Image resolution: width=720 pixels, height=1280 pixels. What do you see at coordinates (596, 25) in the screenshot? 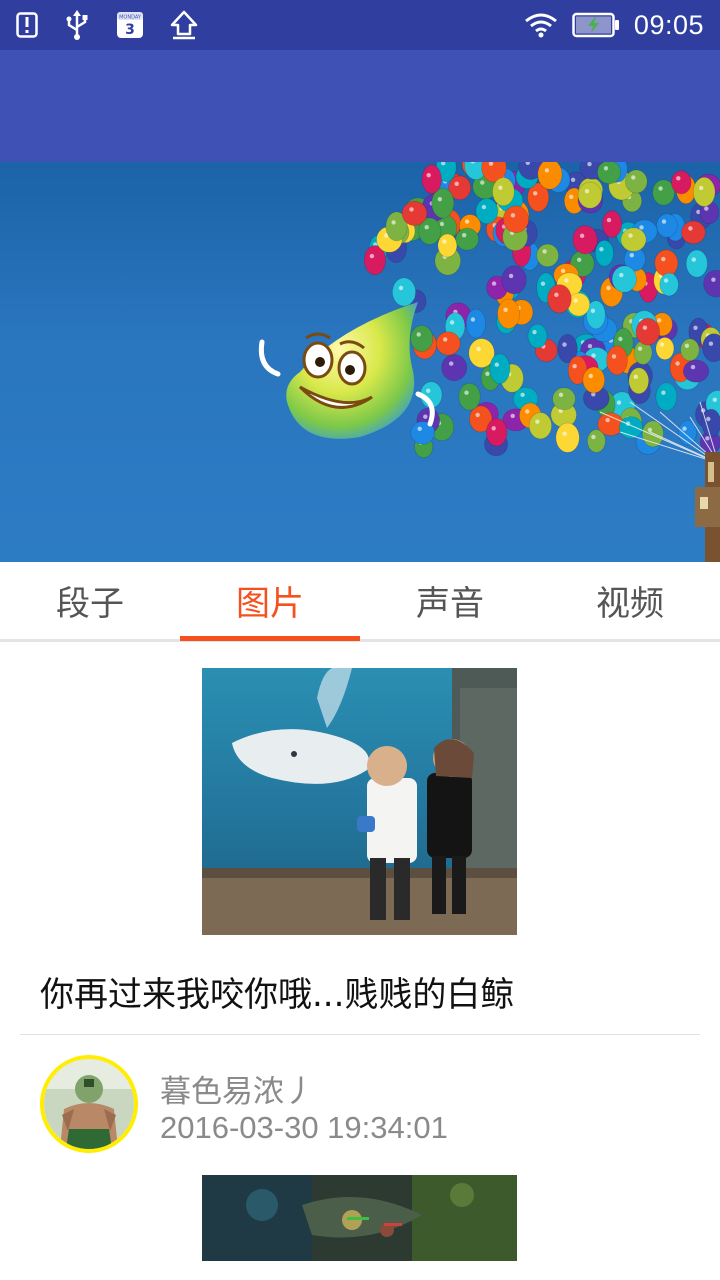
I see `battery-charging-icon` at bounding box center [596, 25].